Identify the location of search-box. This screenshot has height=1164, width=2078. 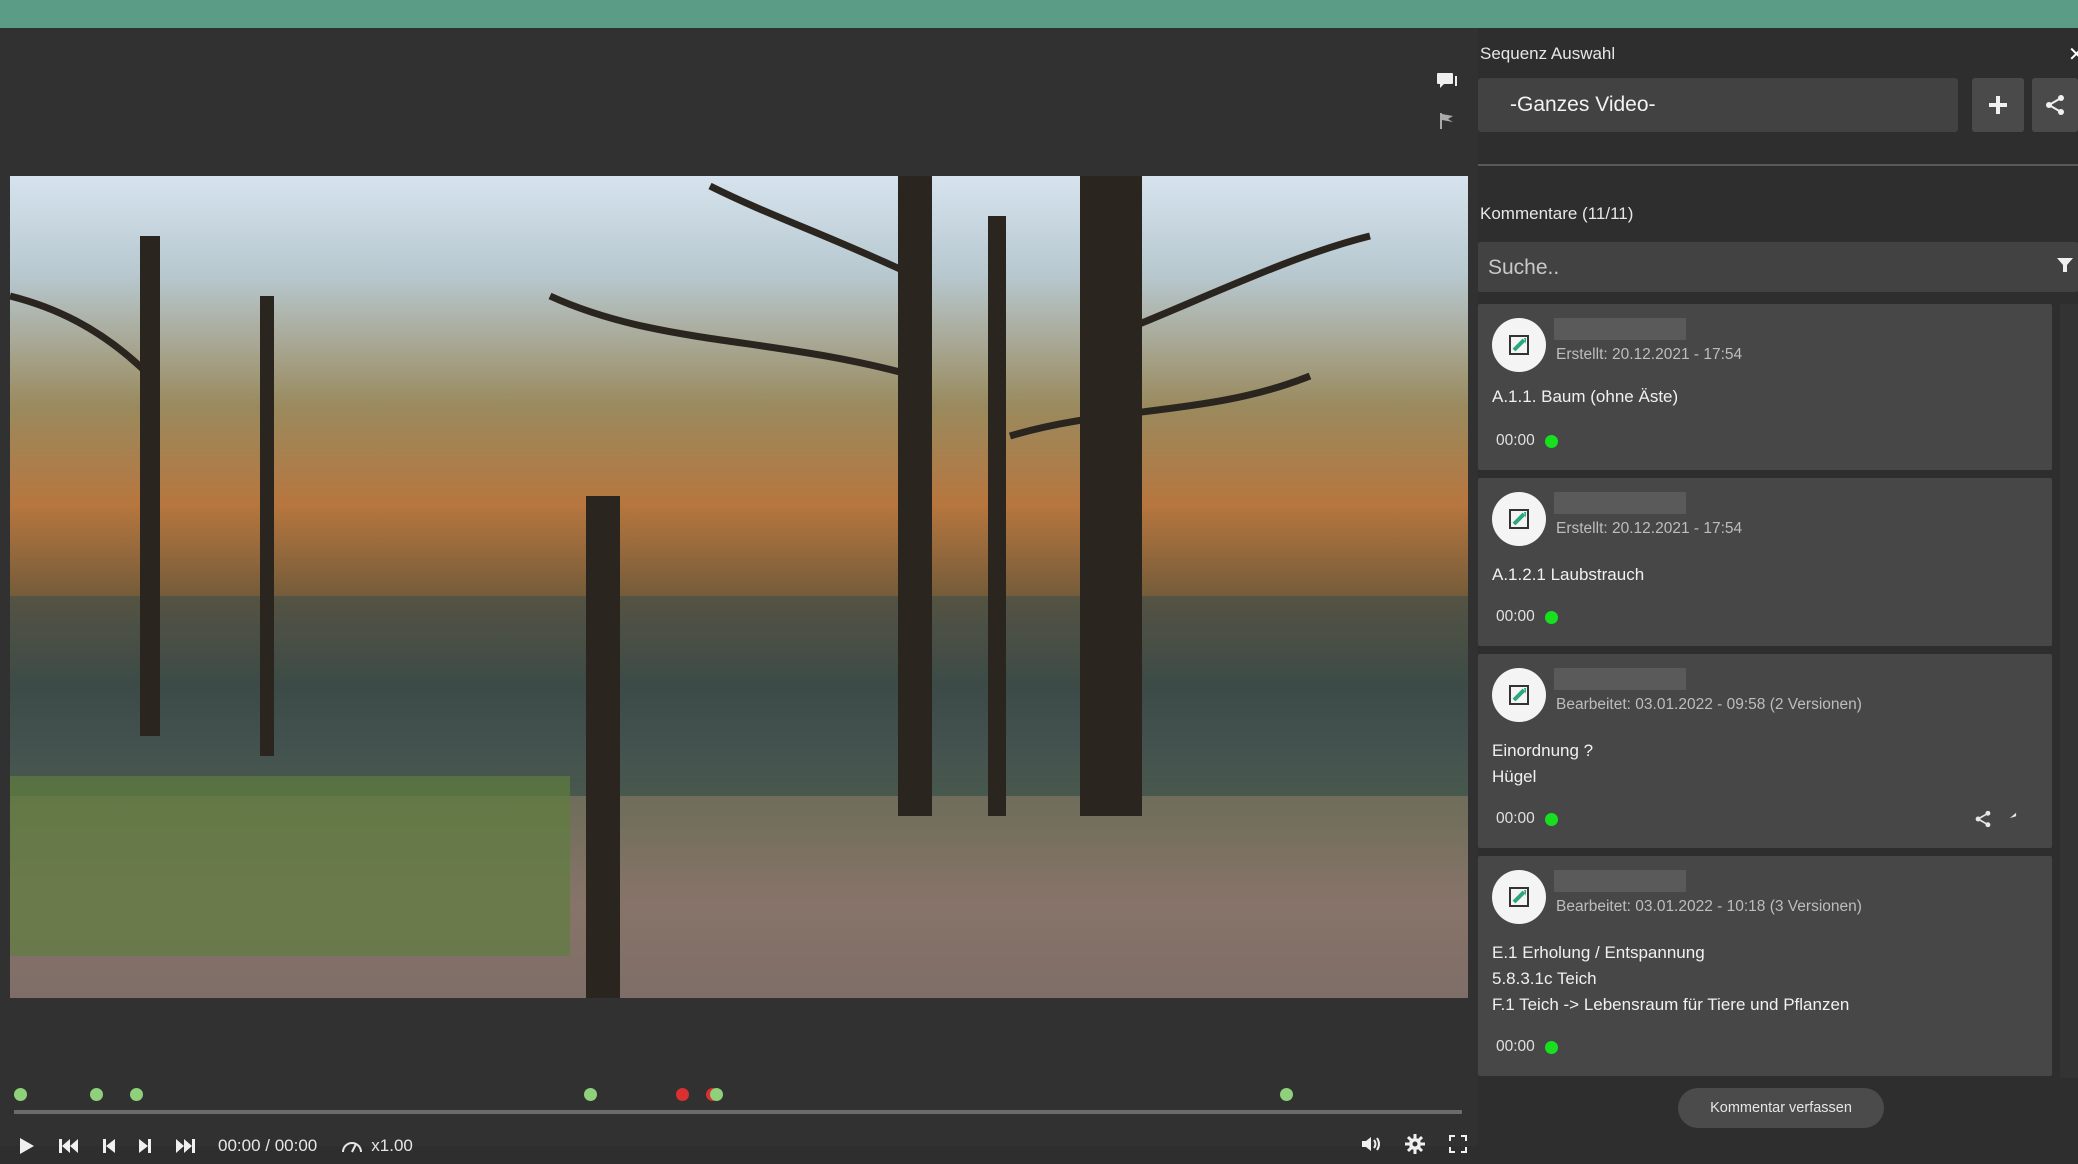
(1778, 268).